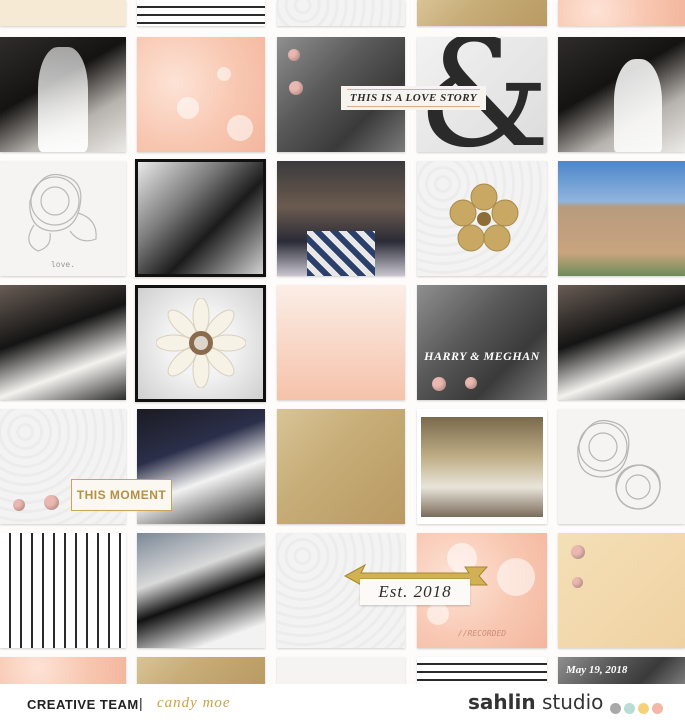 The height and width of the screenshot is (723, 685). What do you see at coordinates (200, 218) in the screenshot?
I see `photo-ring-exchange` at bounding box center [200, 218].